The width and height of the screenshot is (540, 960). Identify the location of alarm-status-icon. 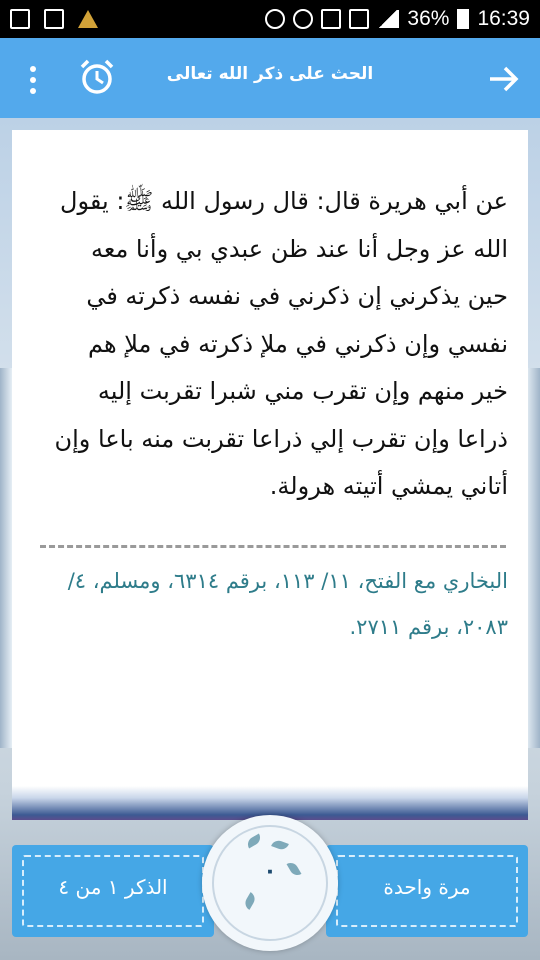
(303, 19).